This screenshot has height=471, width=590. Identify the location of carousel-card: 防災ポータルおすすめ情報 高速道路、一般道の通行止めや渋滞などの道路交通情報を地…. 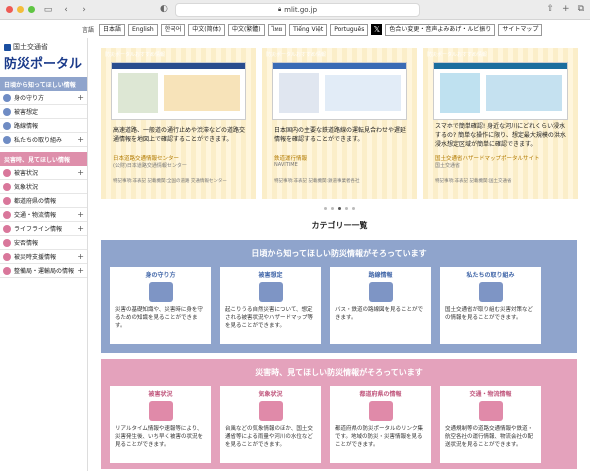
(178, 123).